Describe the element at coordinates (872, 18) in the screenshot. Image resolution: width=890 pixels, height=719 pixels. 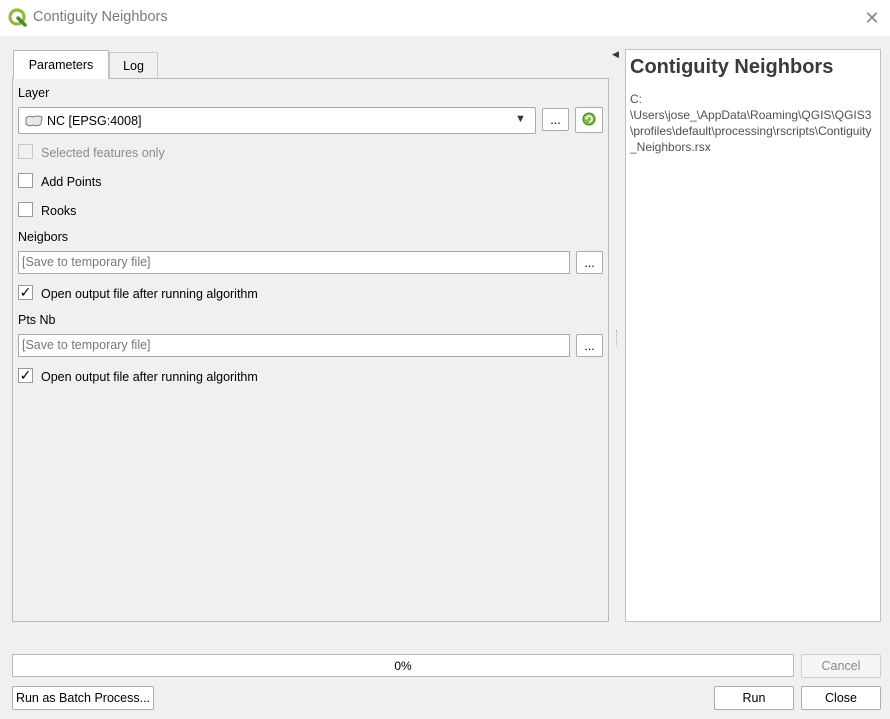
I see `close-icon: ✕` at that location.